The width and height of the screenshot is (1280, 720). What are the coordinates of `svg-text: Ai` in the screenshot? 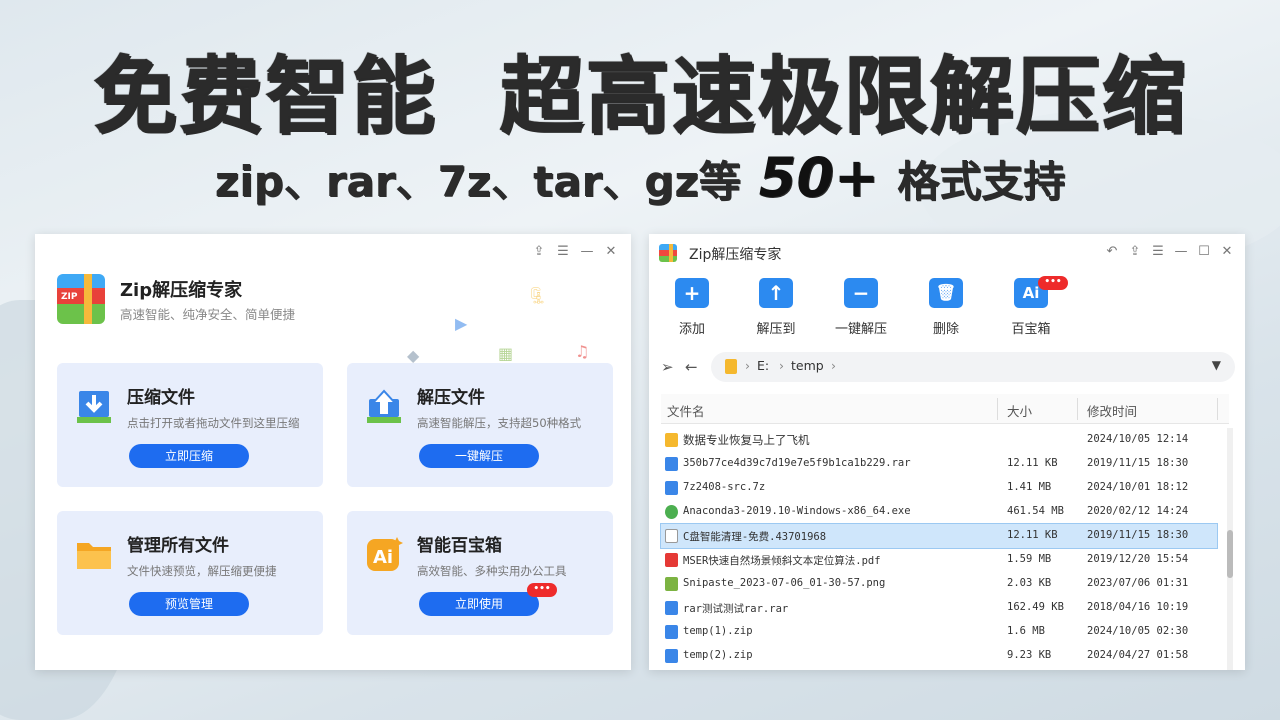 It's located at (383, 557).